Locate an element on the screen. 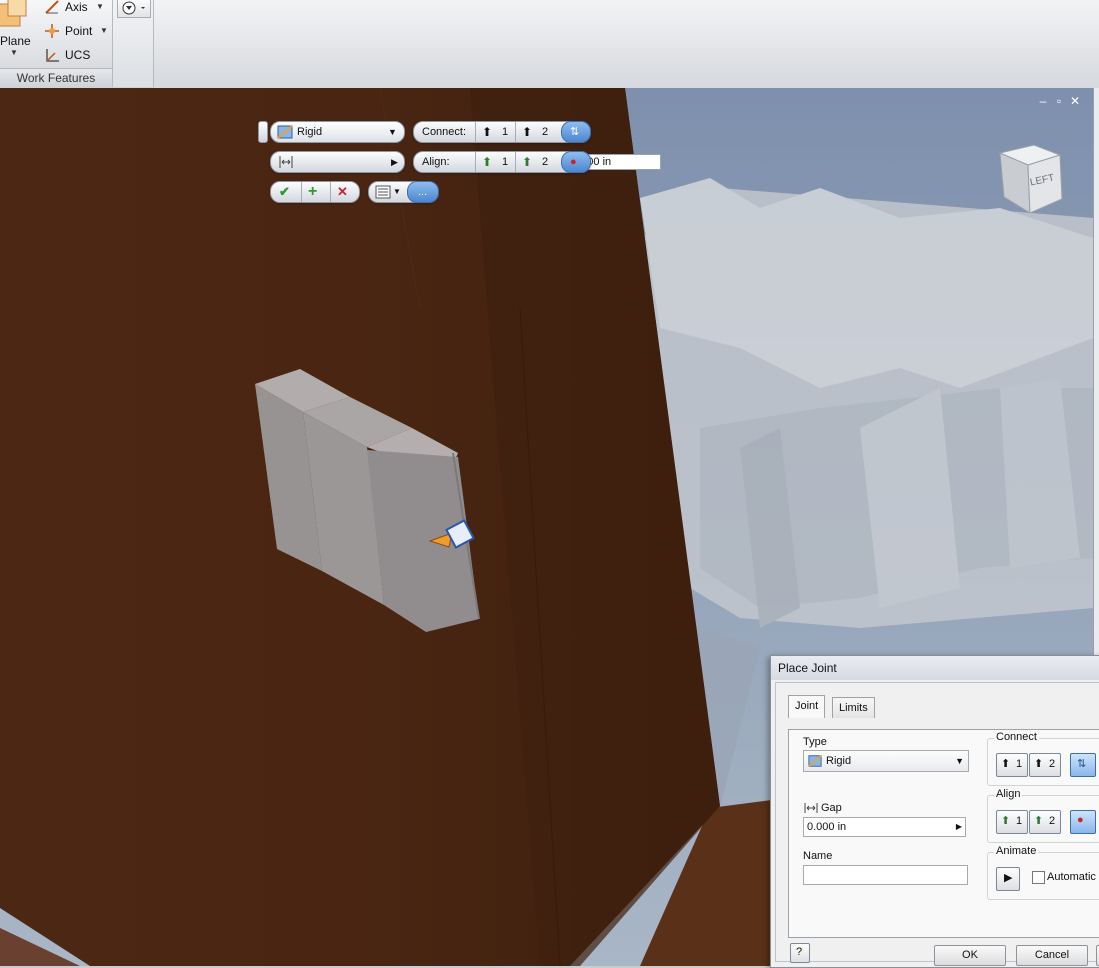  point-icon is located at coordinates (52, 31).